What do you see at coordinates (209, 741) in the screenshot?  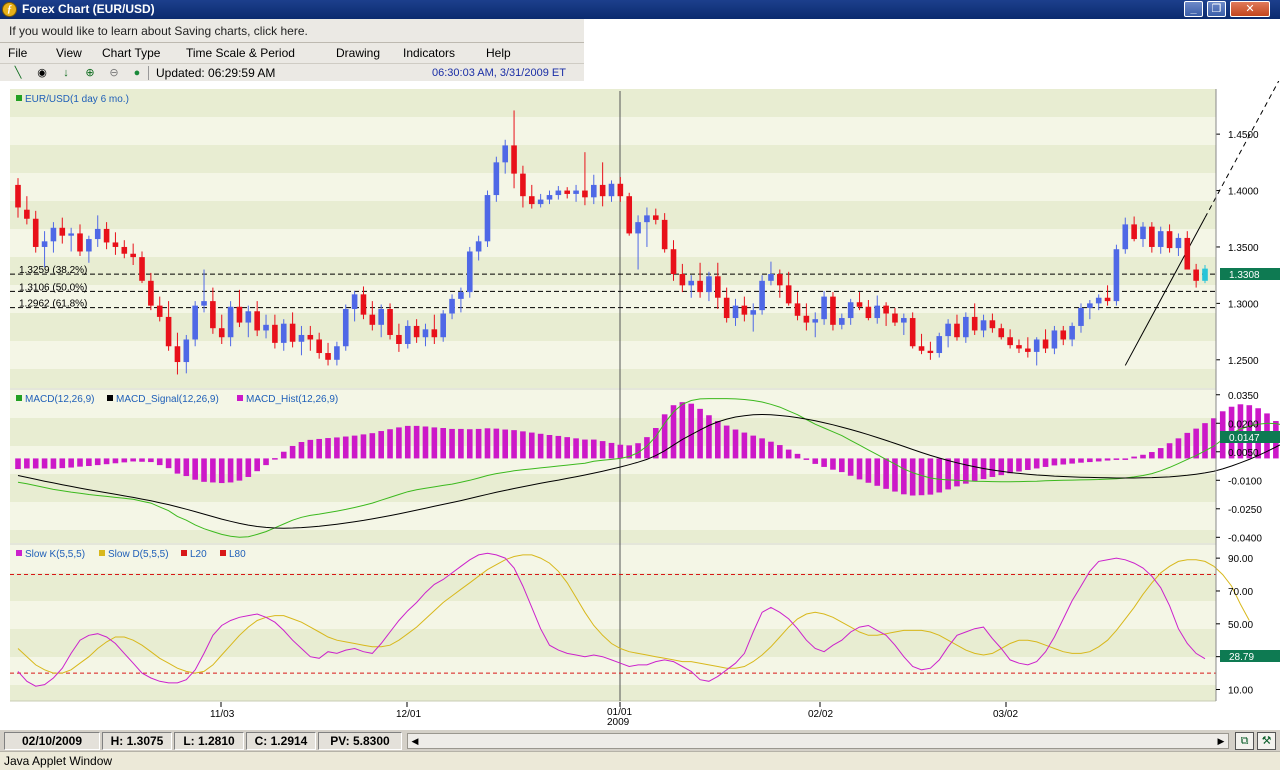 I see `status-low: L: 1.2810` at bounding box center [209, 741].